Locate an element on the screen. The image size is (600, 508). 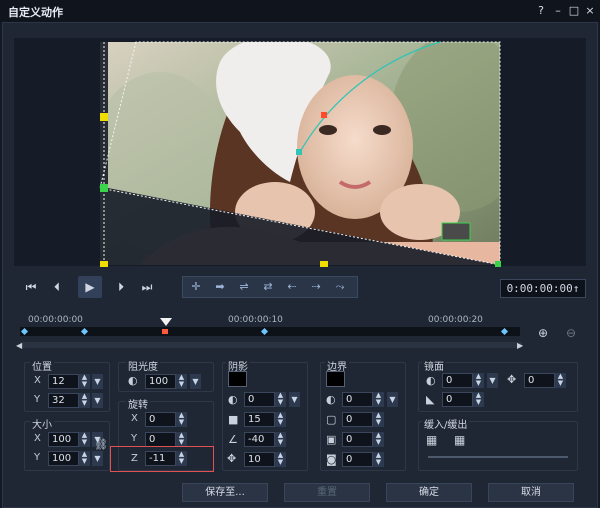
scroll-right-icon: ▶ is located at coordinates (520, 345).